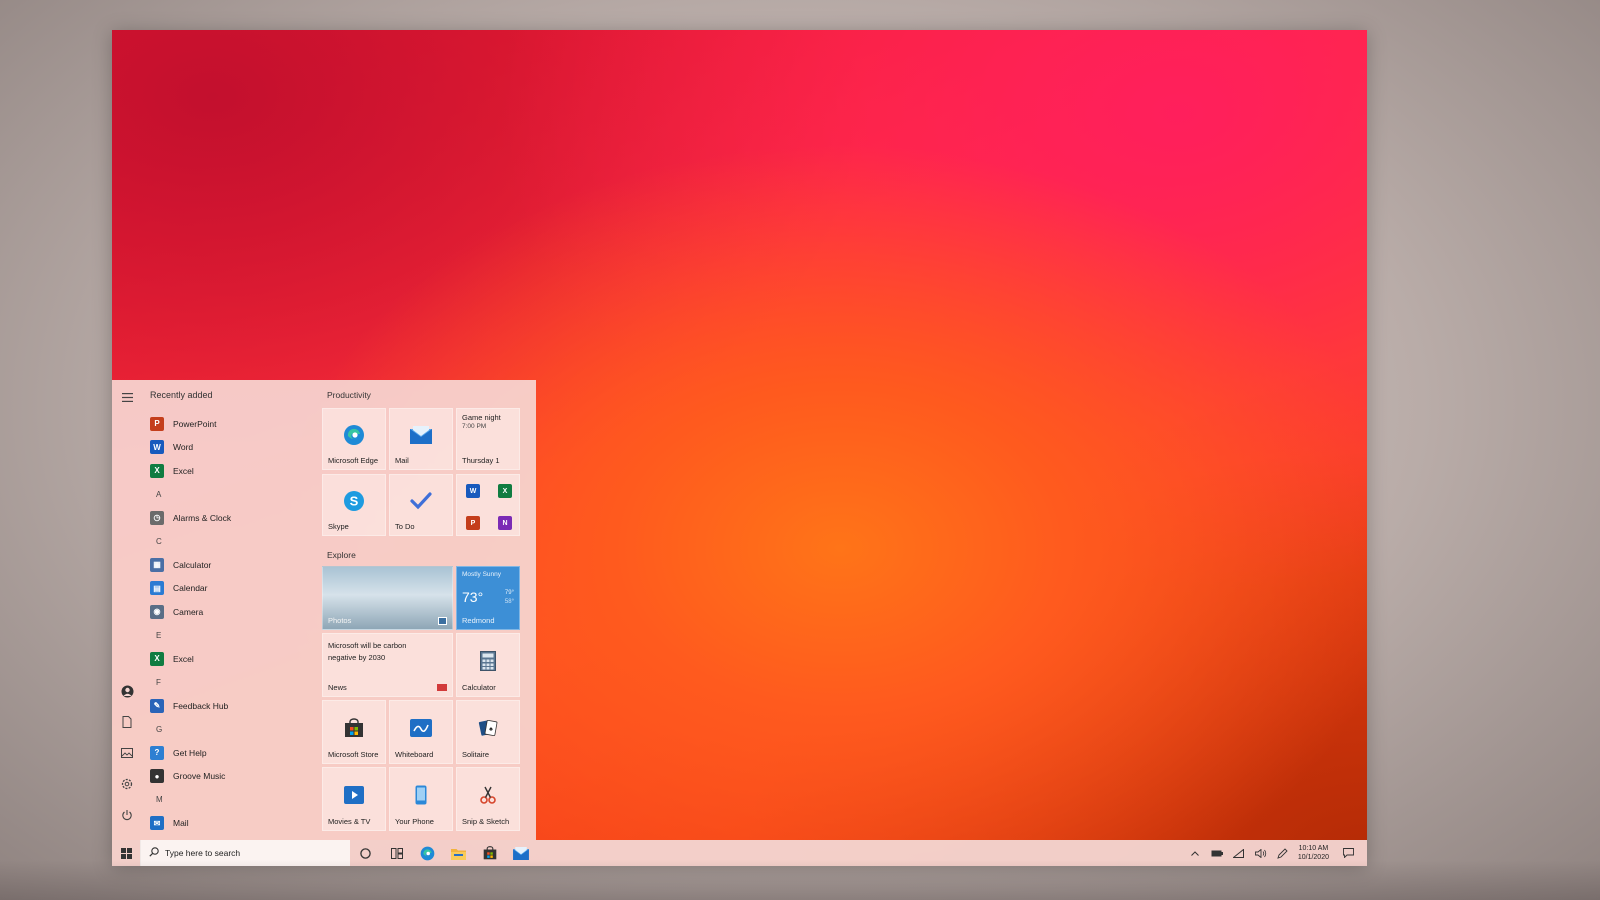 This screenshot has height=900, width=1600. I want to click on tile-label: Thursday 1, so click(481, 460).